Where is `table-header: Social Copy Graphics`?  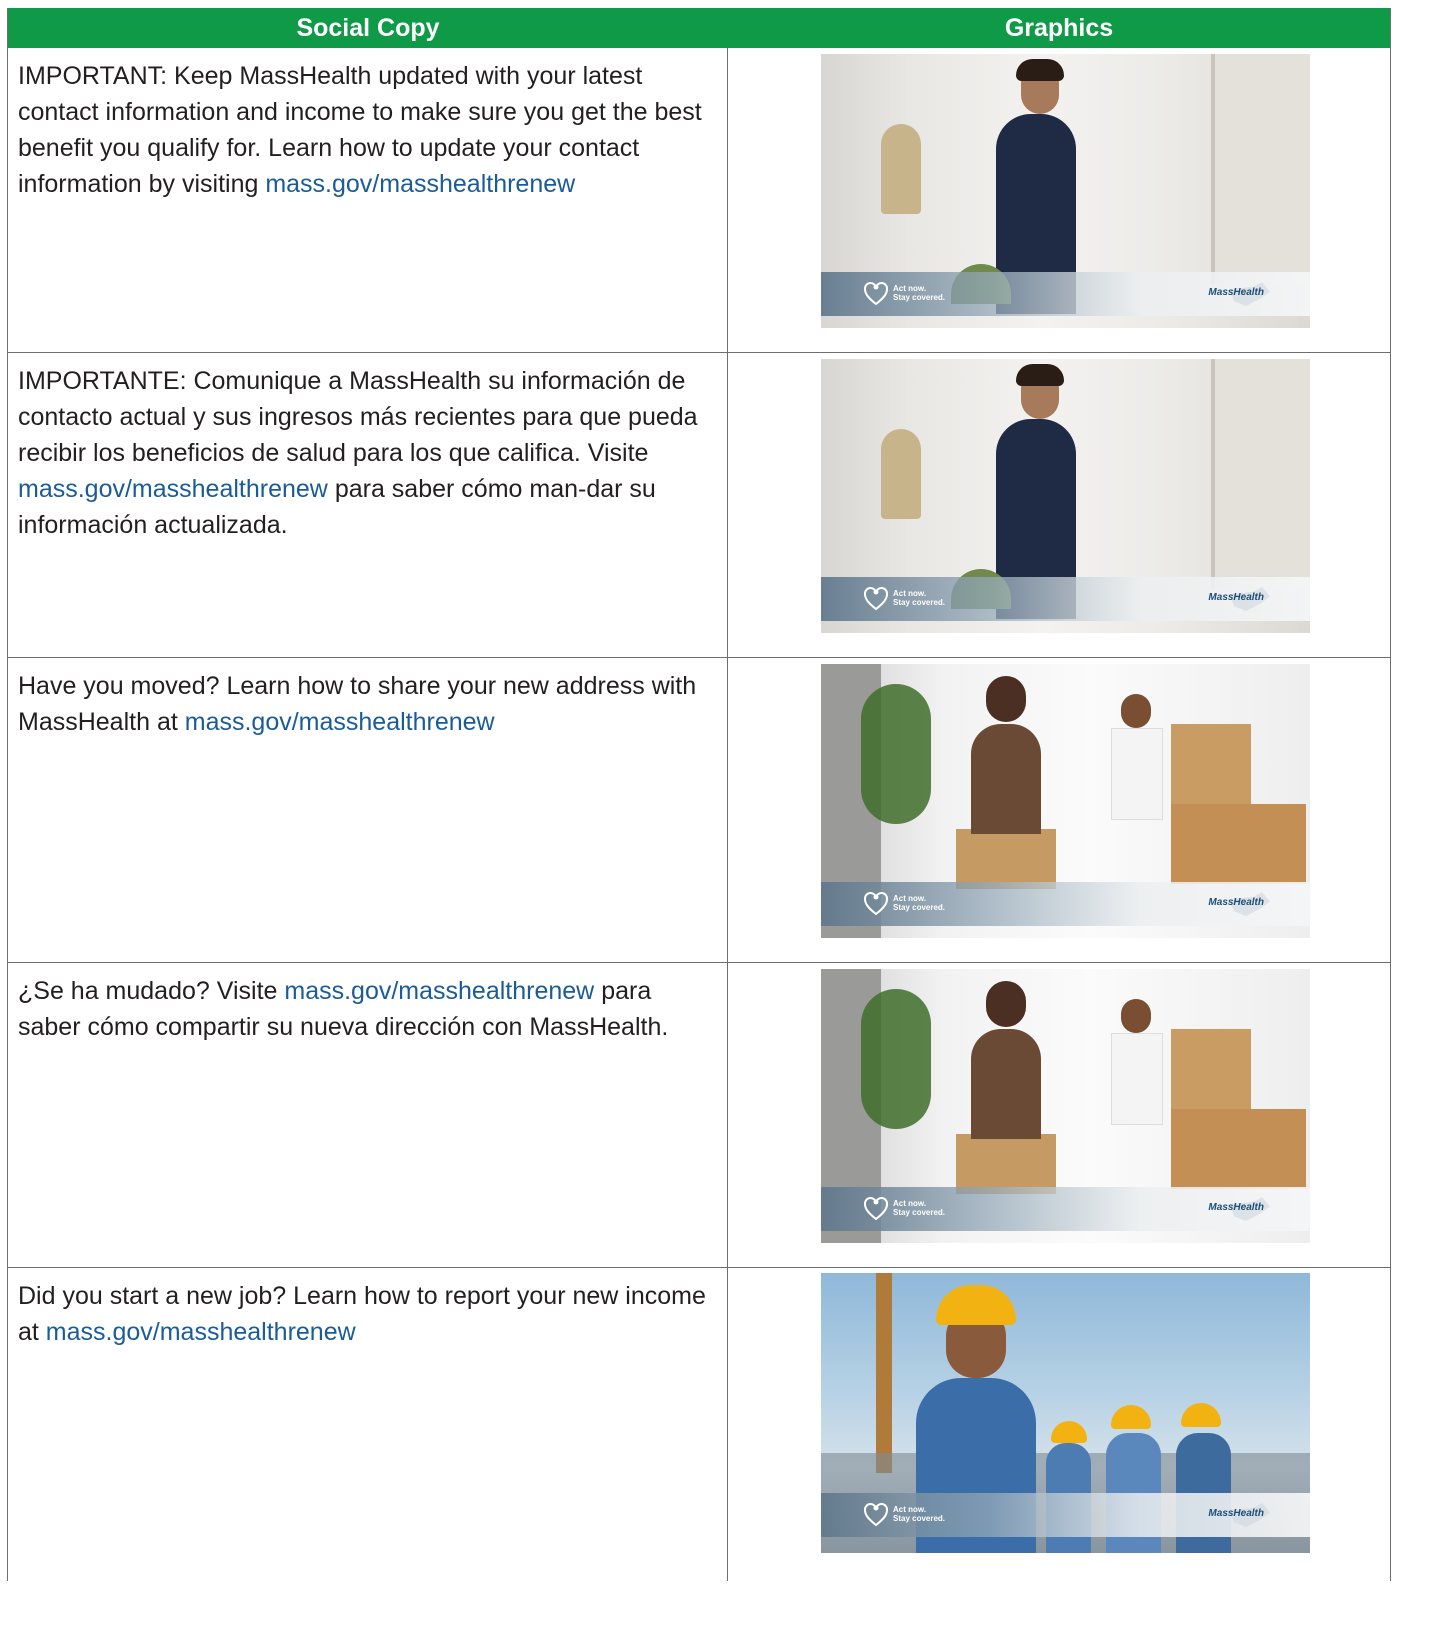 table-header: Social Copy Graphics is located at coordinates (699, 28).